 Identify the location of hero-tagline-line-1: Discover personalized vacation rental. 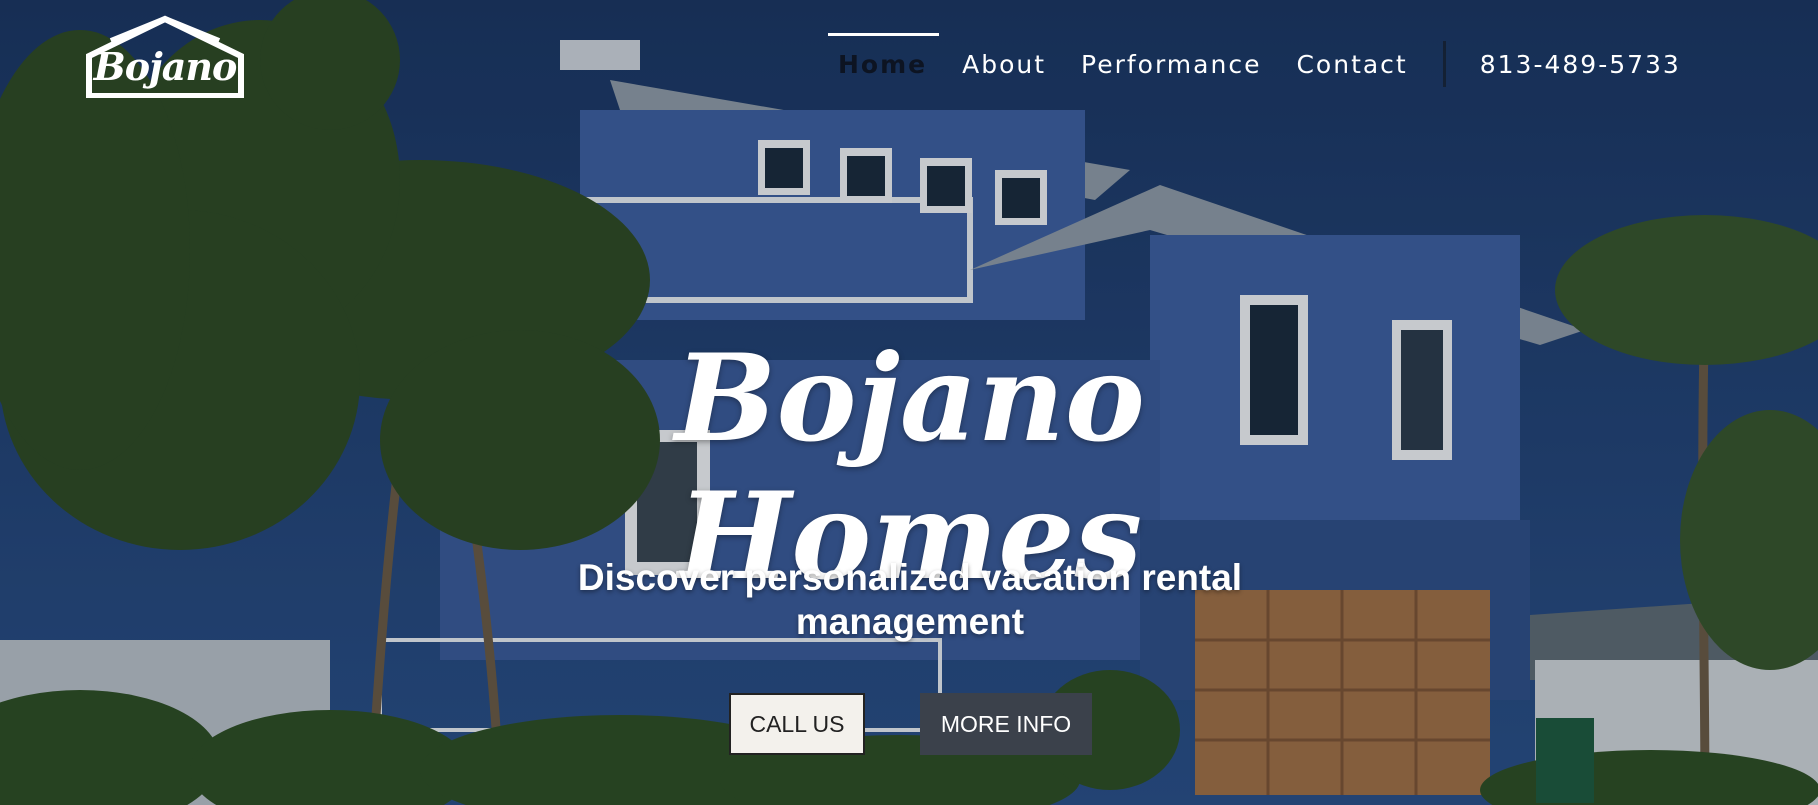
(910, 577).